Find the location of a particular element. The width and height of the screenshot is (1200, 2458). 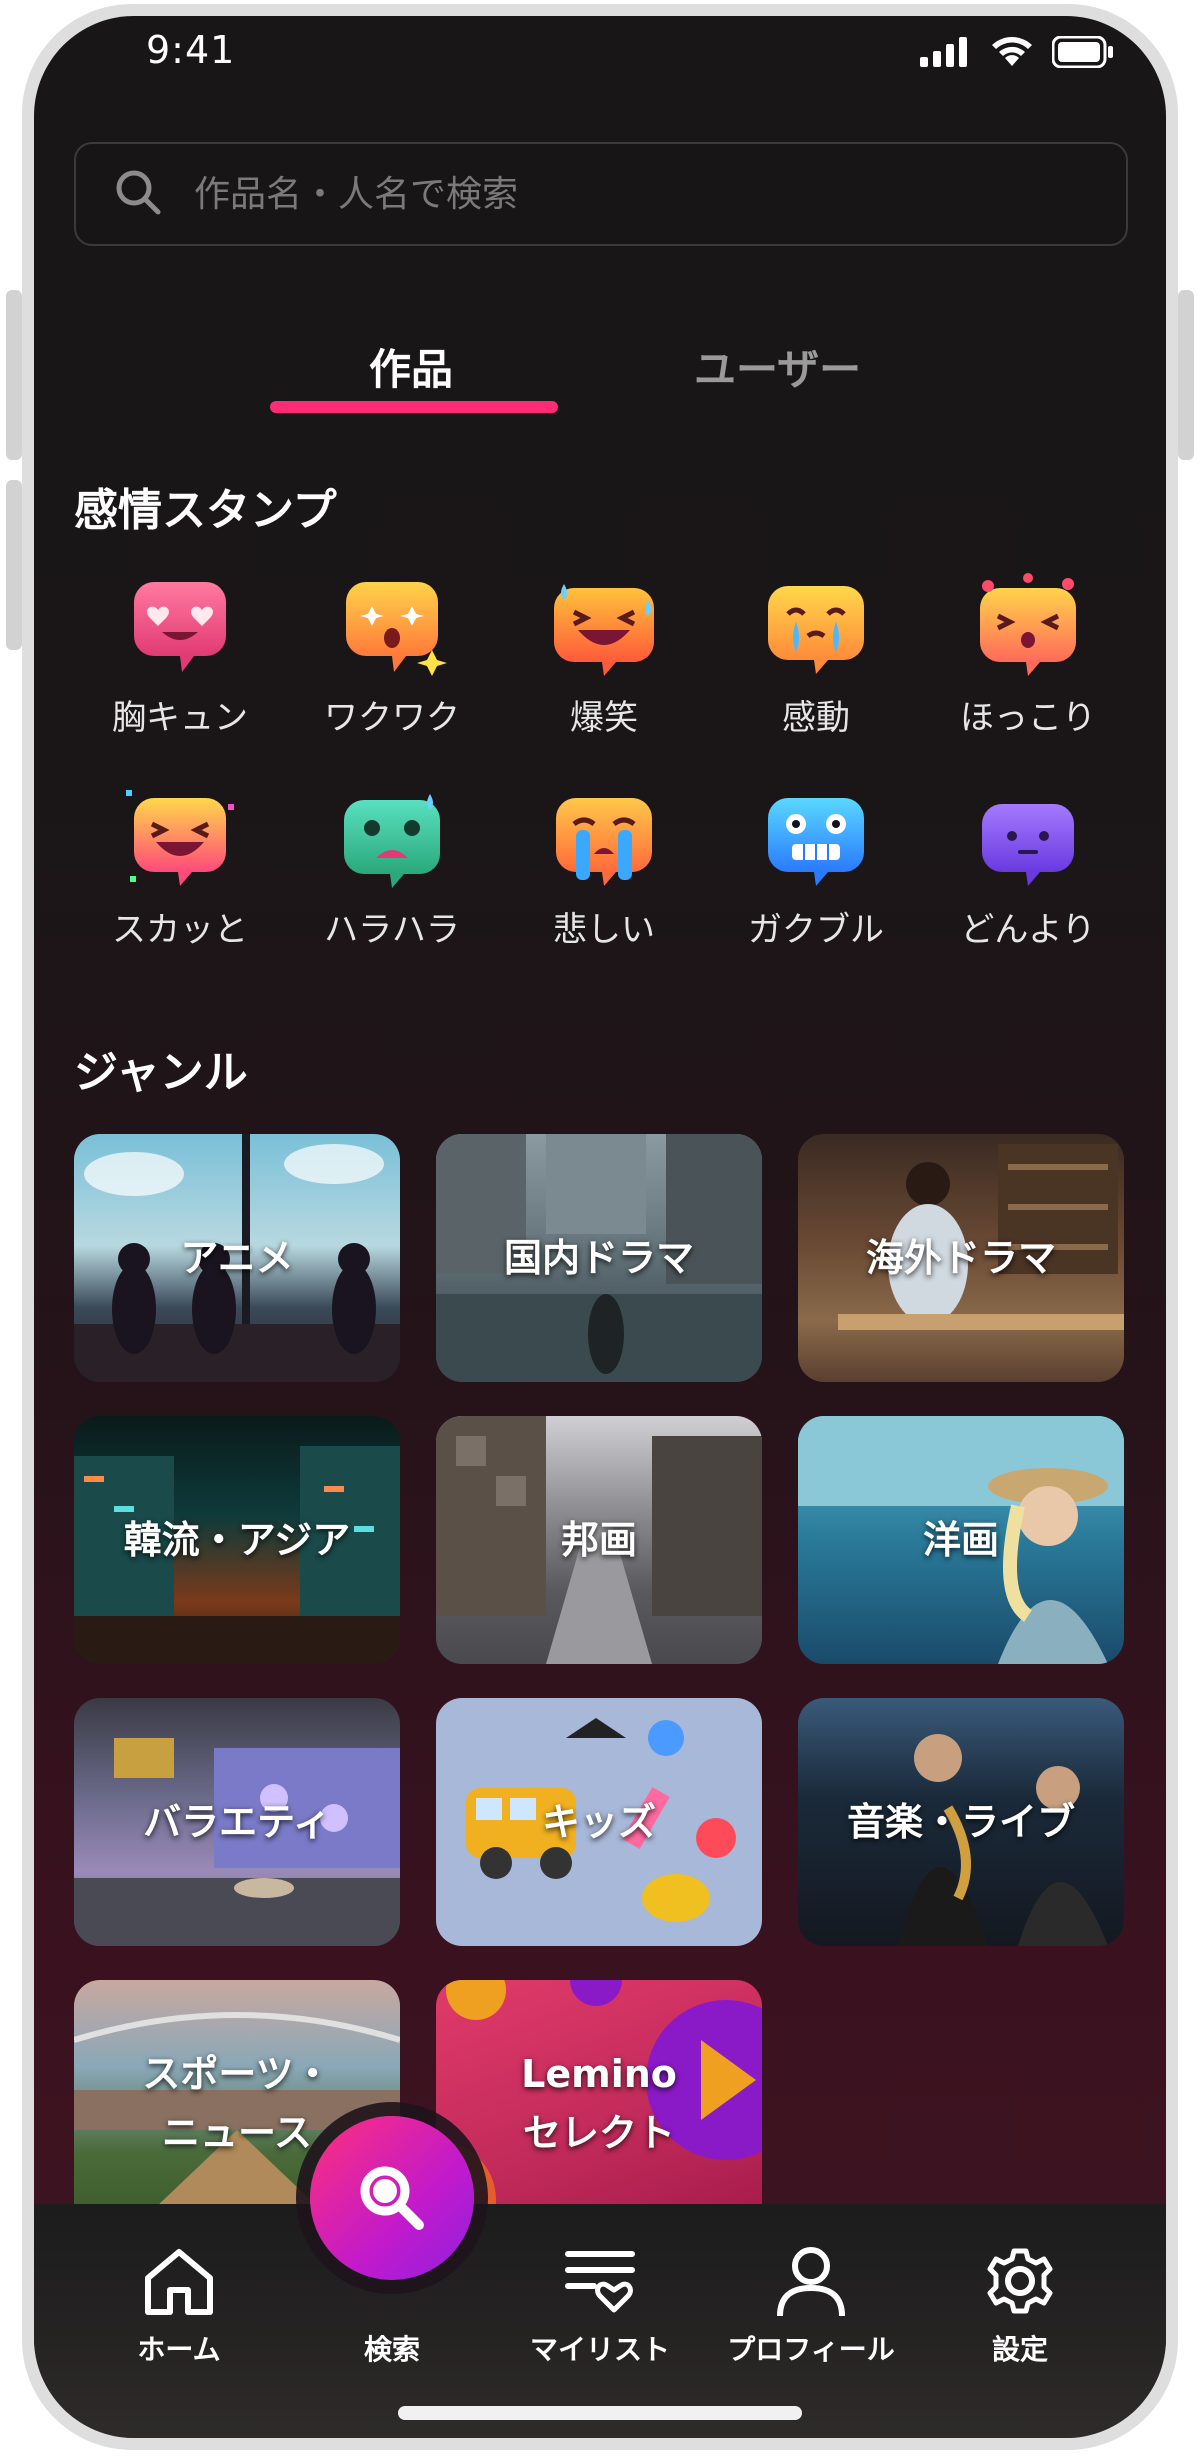

stamp-label: どんより is located at coordinates (1028, 930).